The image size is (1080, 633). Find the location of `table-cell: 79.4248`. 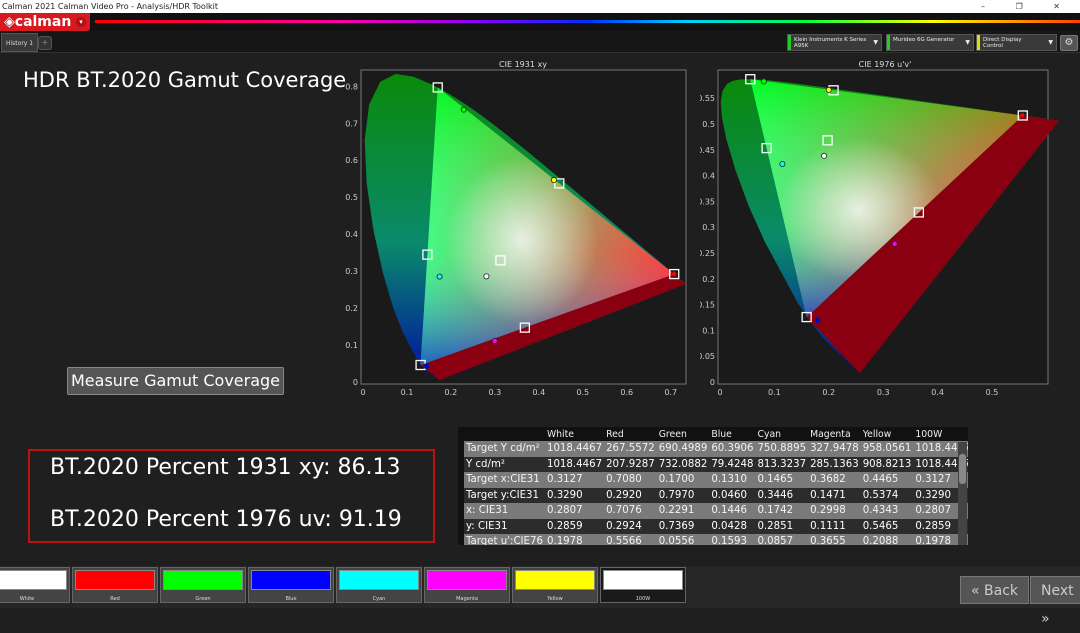

table-cell: 79.4248 is located at coordinates (732, 464).